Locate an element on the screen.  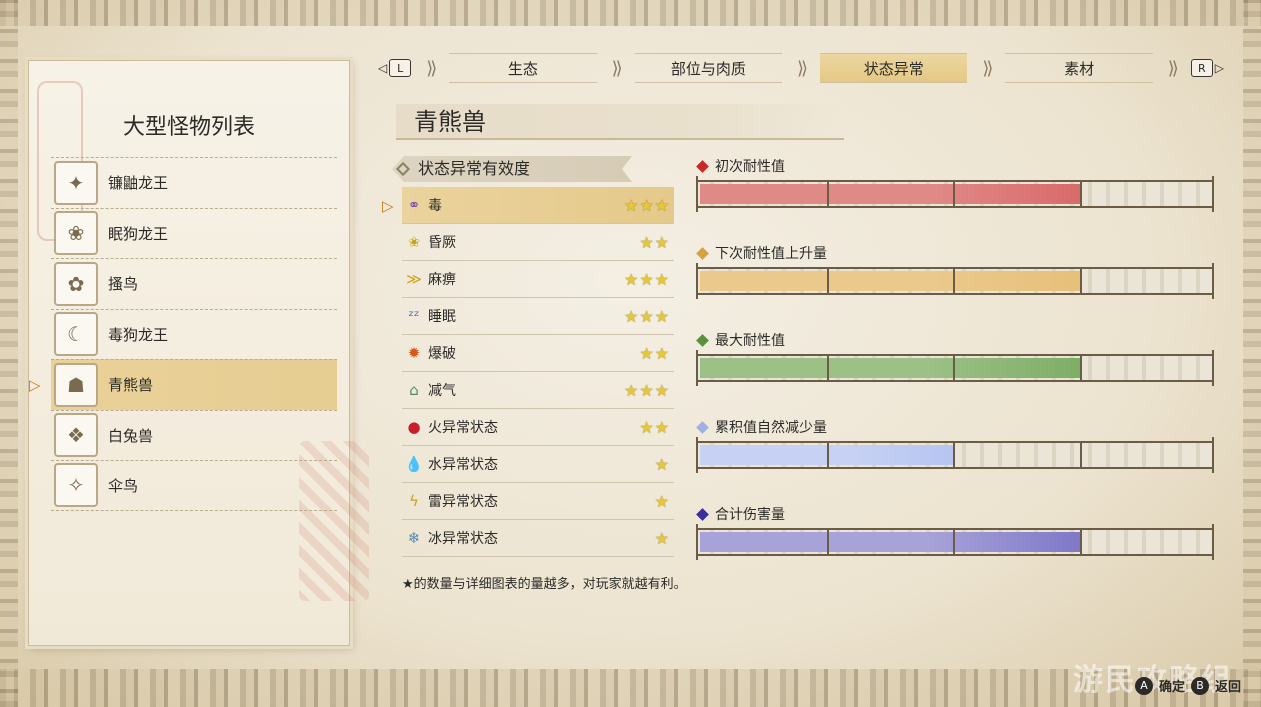
panel-title: 大型怪物列表 is located at coordinates (188, 127).